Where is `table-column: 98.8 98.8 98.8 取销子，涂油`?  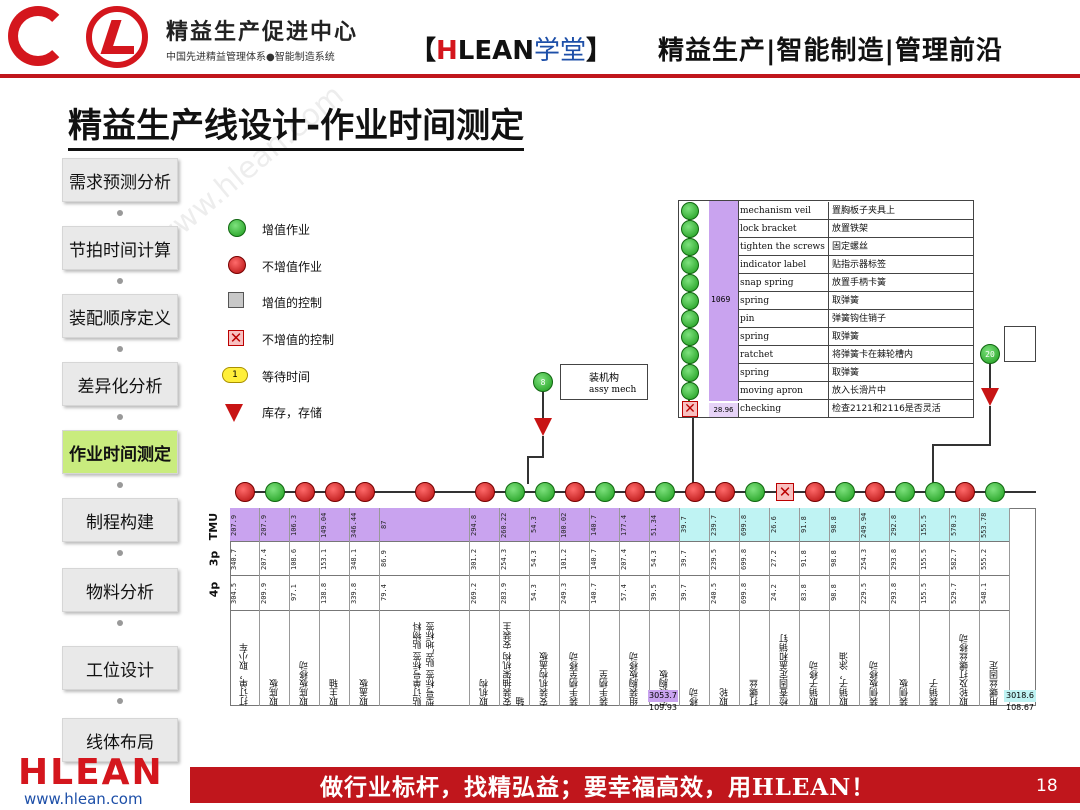
table-column: 98.8 98.8 98.8 取销子，涂油 is located at coordinates (845, 607).